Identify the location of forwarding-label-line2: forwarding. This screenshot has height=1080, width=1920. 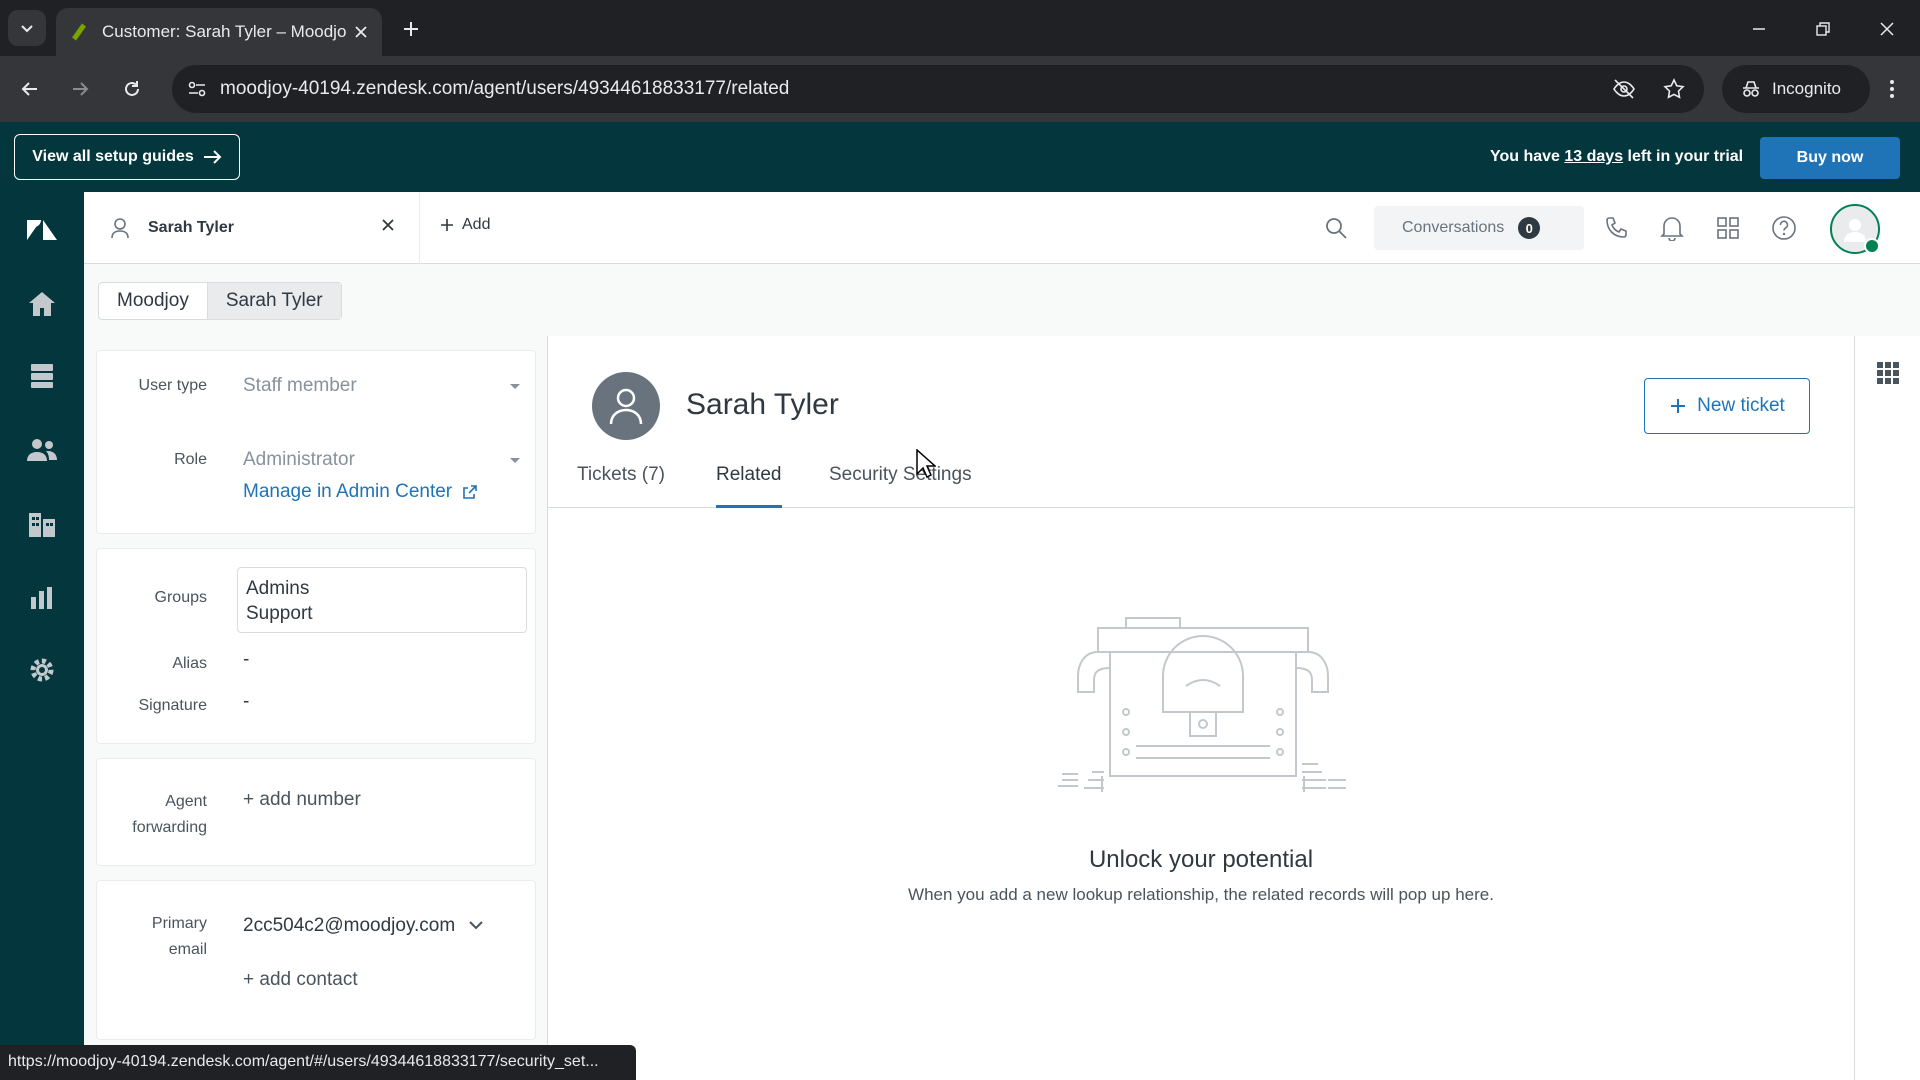
(169, 827).